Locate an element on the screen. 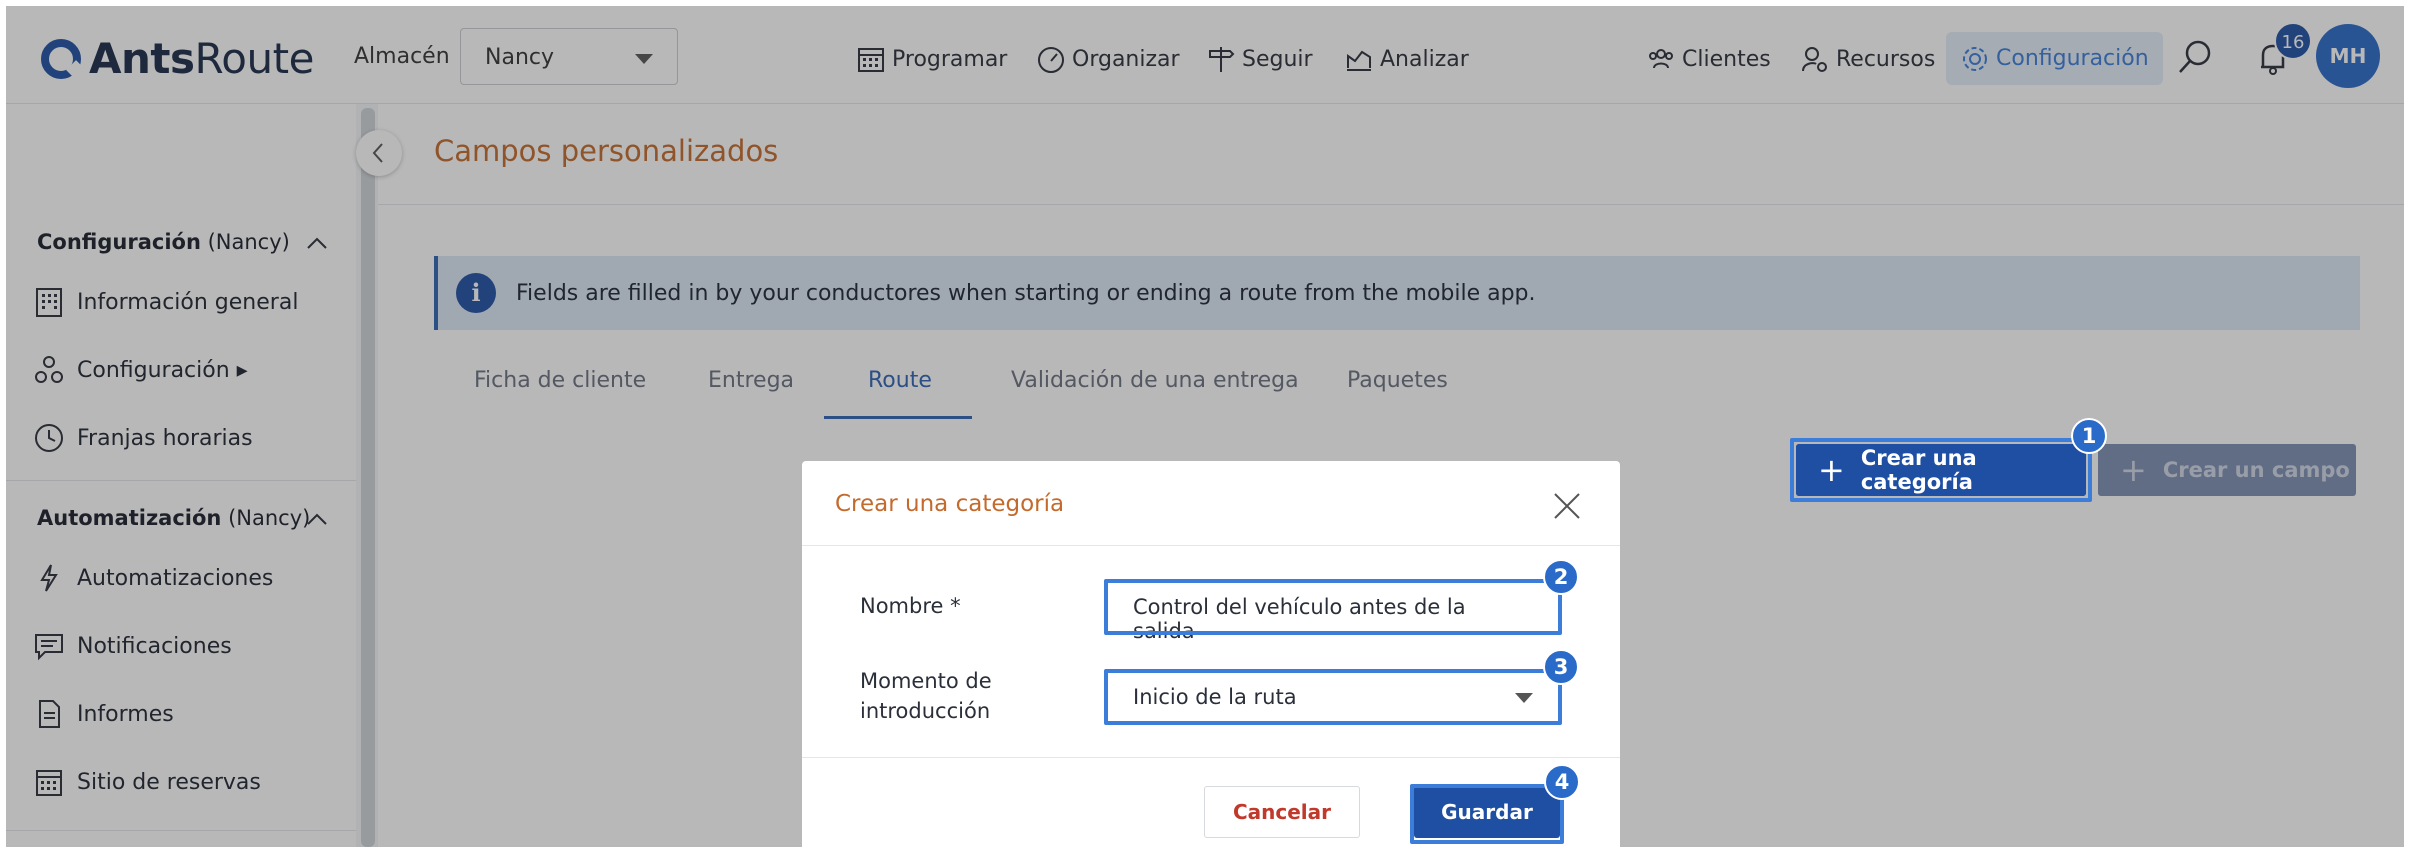 Image resolution: width=2410 pixels, height=853 pixels. step-4-marker: 4 is located at coordinates (1562, 782).